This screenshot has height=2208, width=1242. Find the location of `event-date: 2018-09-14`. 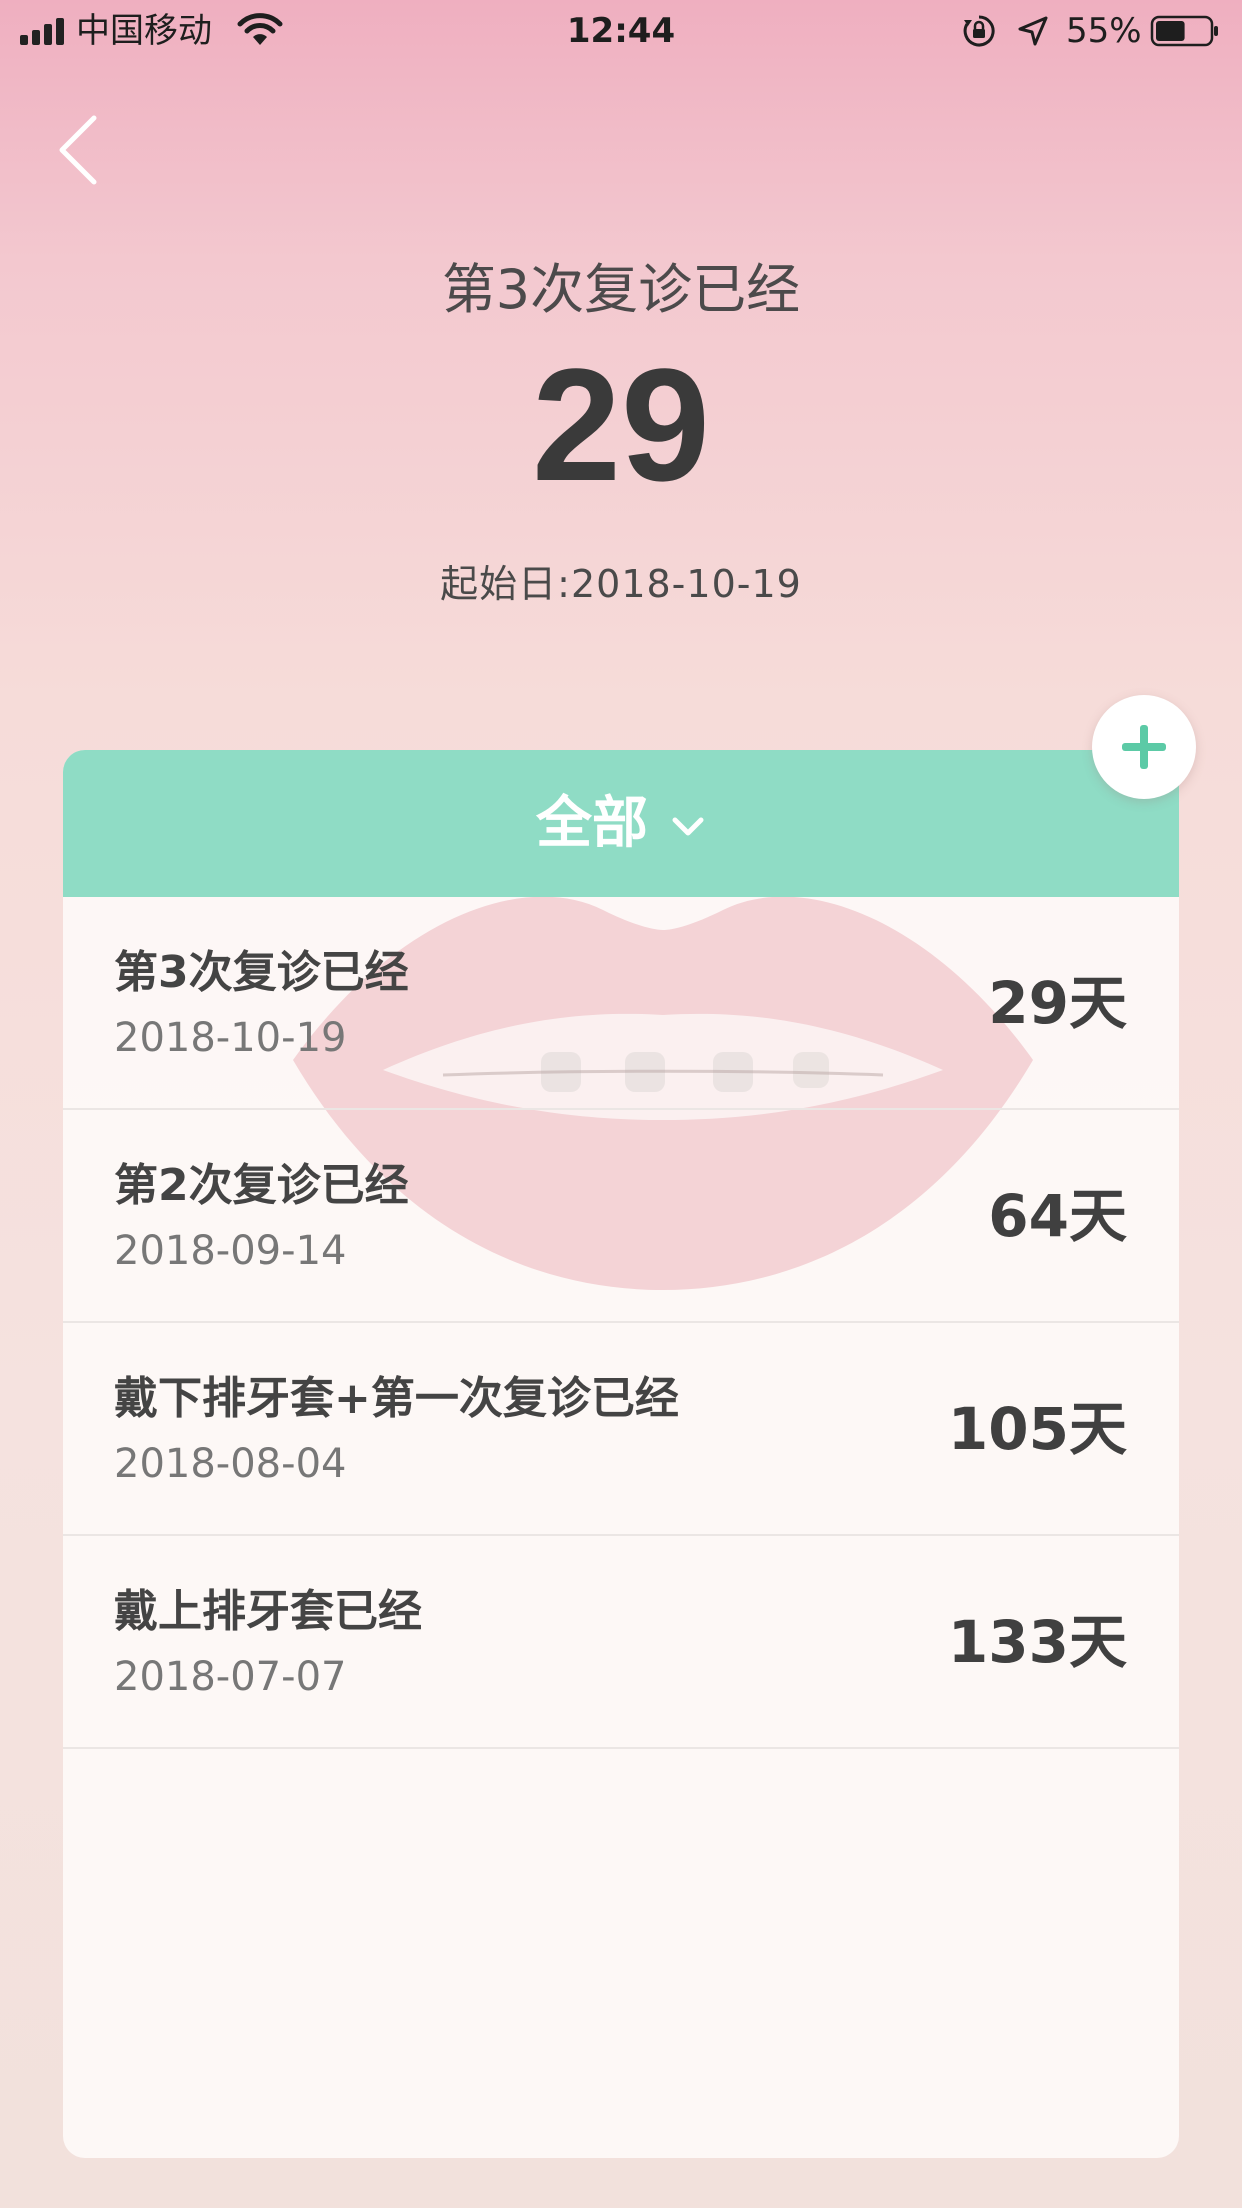

event-date: 2018-09-14 is located at coordinates (230, 1251).